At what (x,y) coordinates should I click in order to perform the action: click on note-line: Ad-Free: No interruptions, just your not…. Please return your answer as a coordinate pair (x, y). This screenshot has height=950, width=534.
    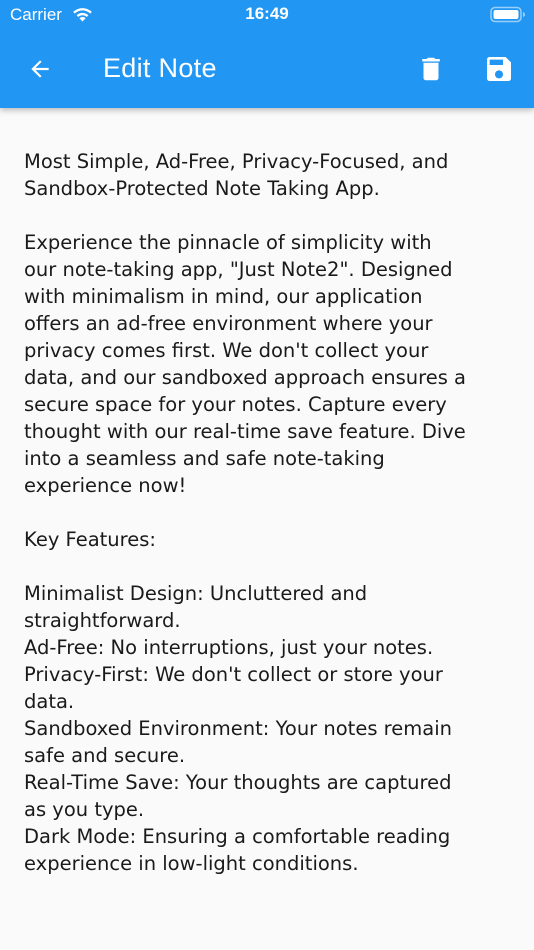
    Looking at the image, I should click on (229, 647).